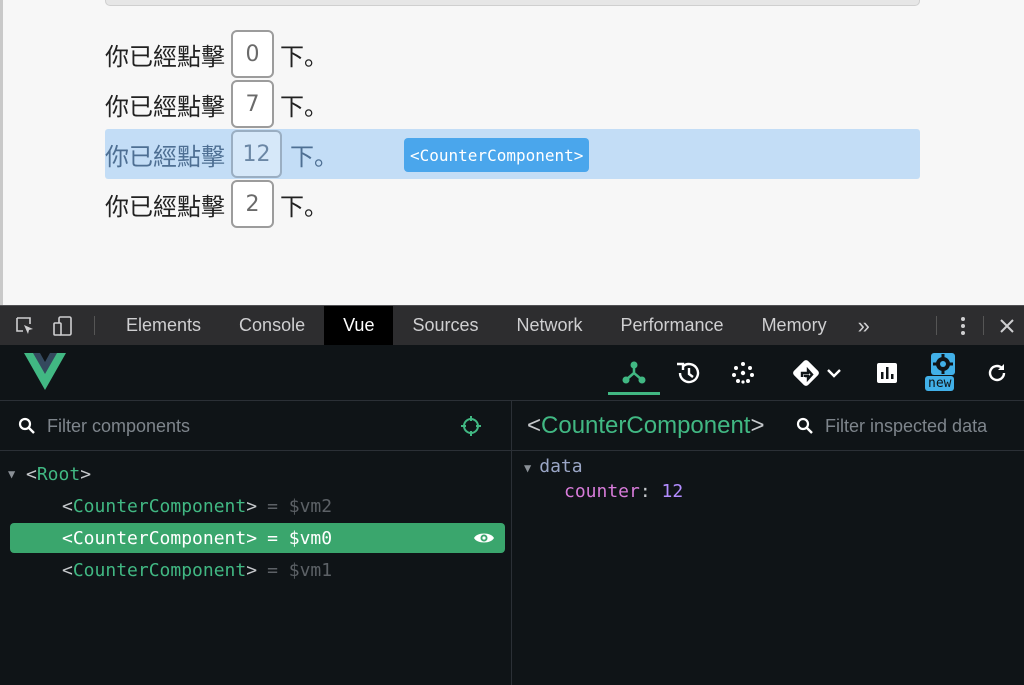  Describe the element at coordinates (817, 373) in the screenshot. I see `router-icon` at that location.